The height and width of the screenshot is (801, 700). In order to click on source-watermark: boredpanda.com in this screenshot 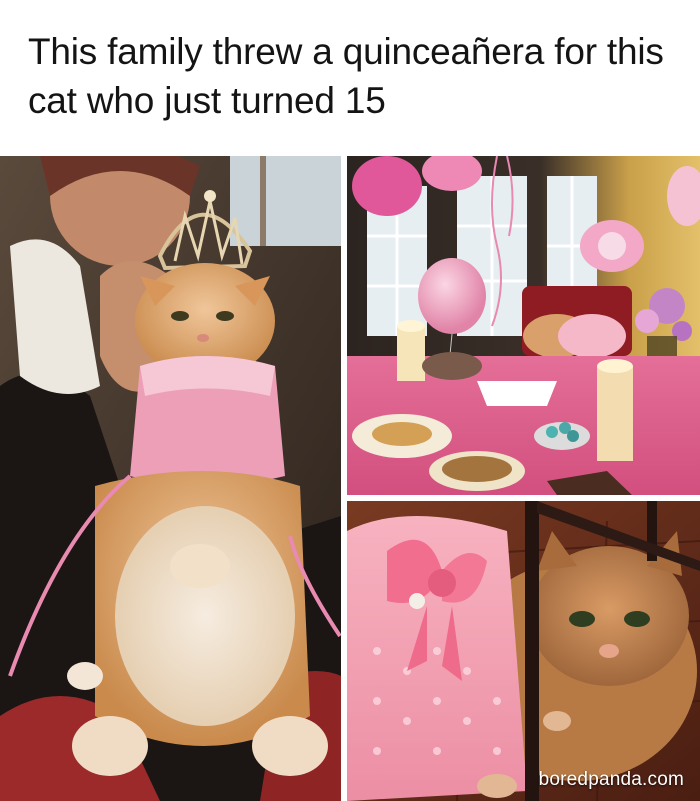, I will do `click(611, 779)`.